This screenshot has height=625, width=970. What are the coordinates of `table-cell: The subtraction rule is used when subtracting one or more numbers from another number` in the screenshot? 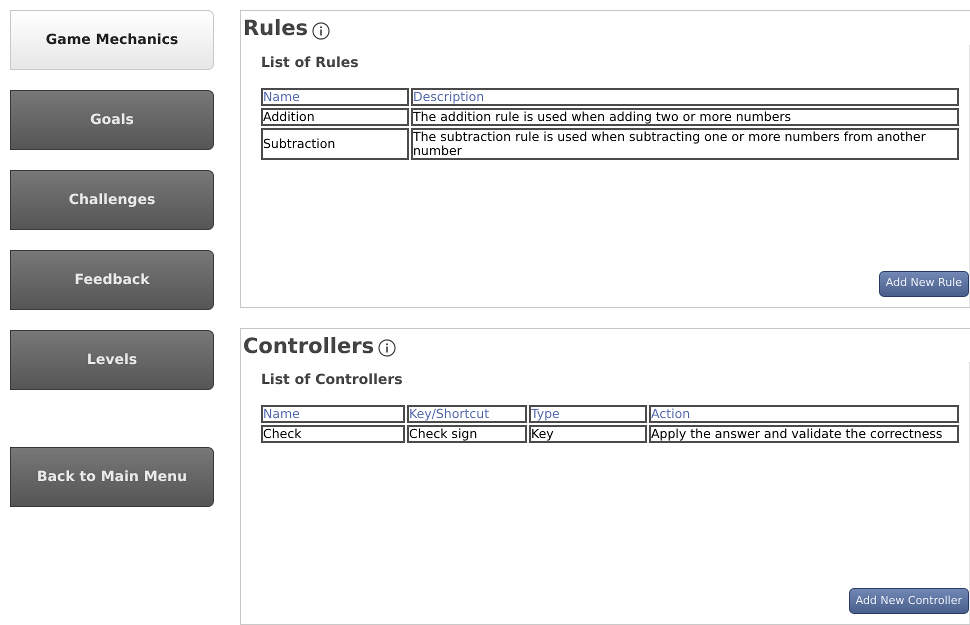 It's located at (685, 144).